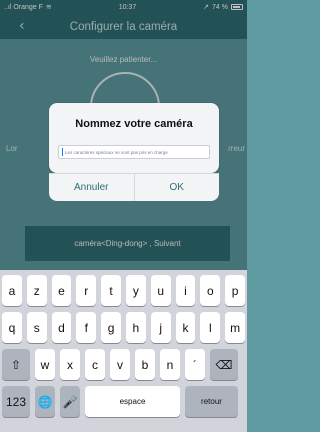 Image resolution: width=320 pixels, height=432 pixels. What do you see at coordinates (86, 290) in the screenshot?
I see `key-r: r` at bounding box center [86, 290].